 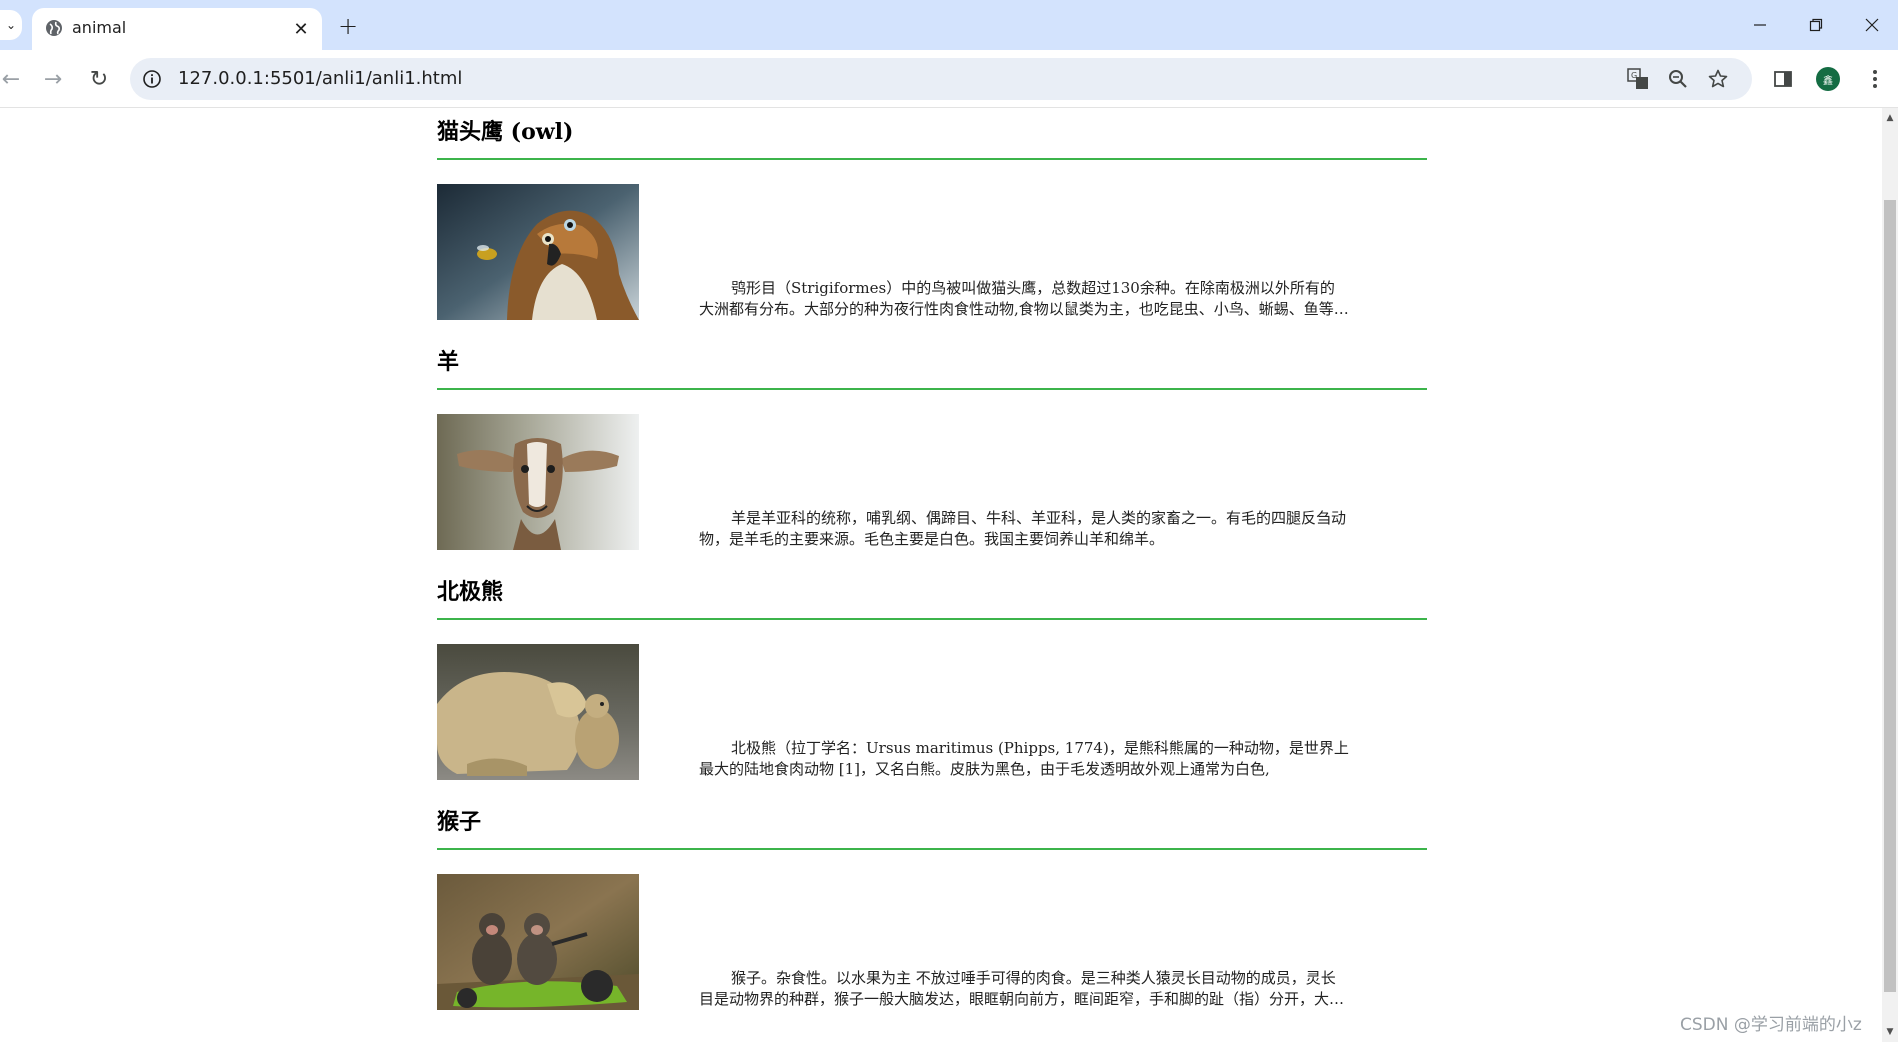 I want to click on owl-photo, so click(x=538, y=252).